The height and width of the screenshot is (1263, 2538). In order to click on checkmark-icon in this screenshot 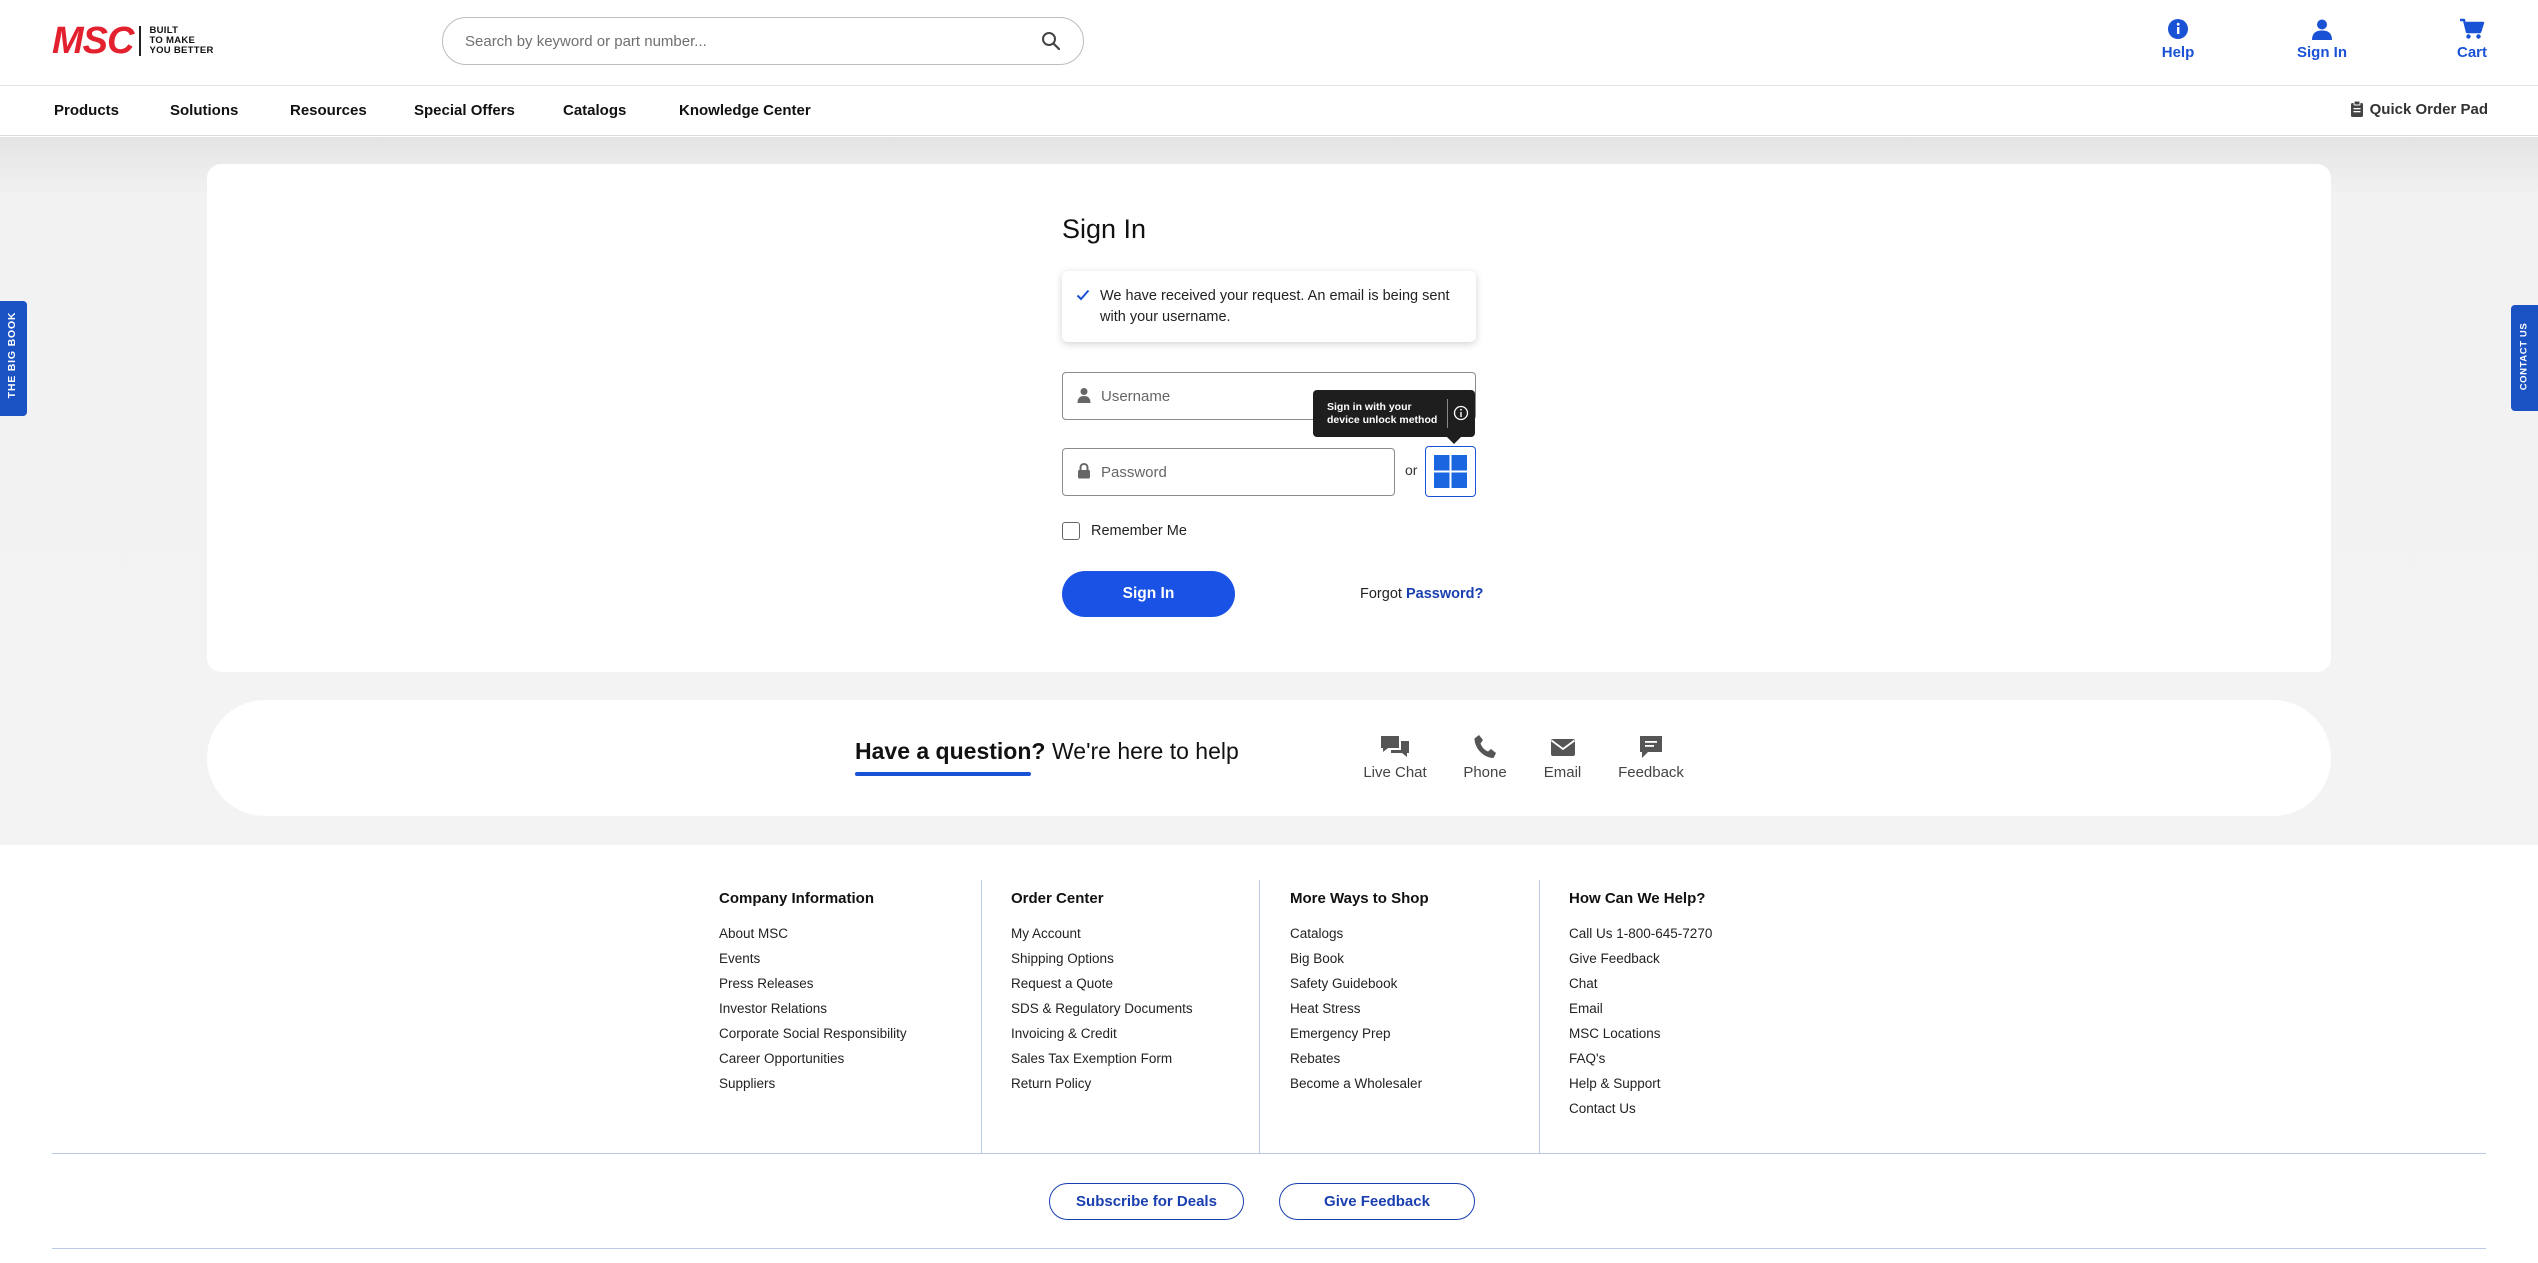, I will do `click(1083, 295)`.